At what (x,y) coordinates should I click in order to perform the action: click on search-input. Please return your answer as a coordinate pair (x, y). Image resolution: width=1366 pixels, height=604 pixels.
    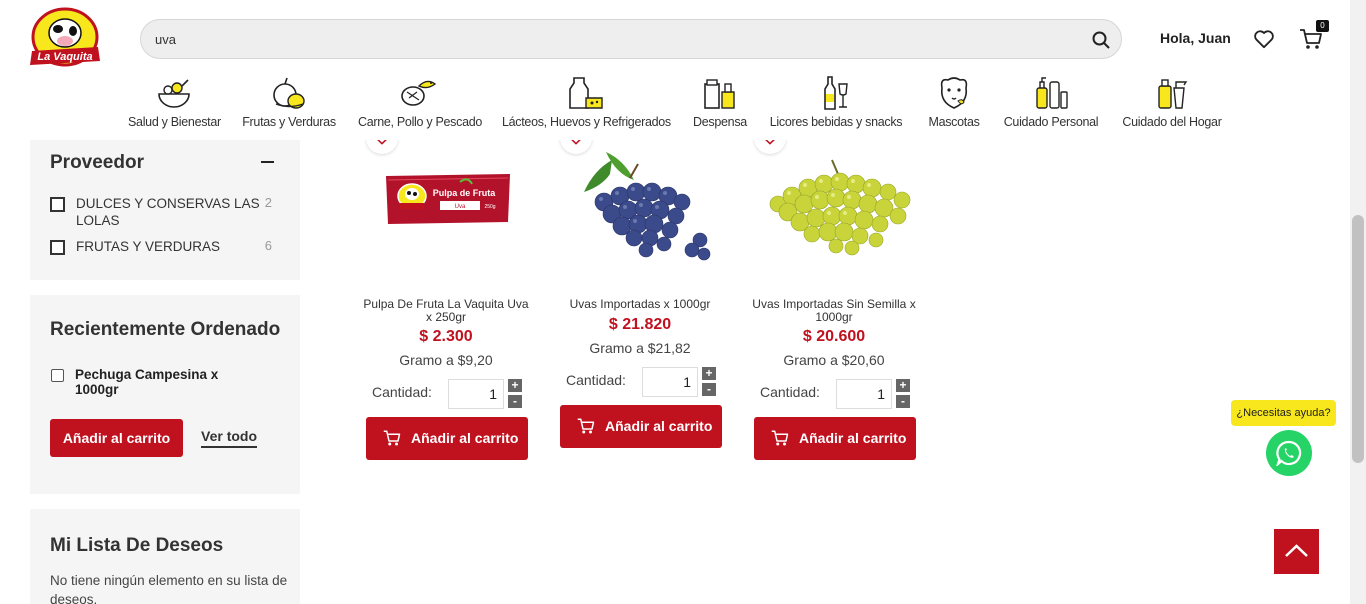
    Looking at the image, I should click on (605, 39).